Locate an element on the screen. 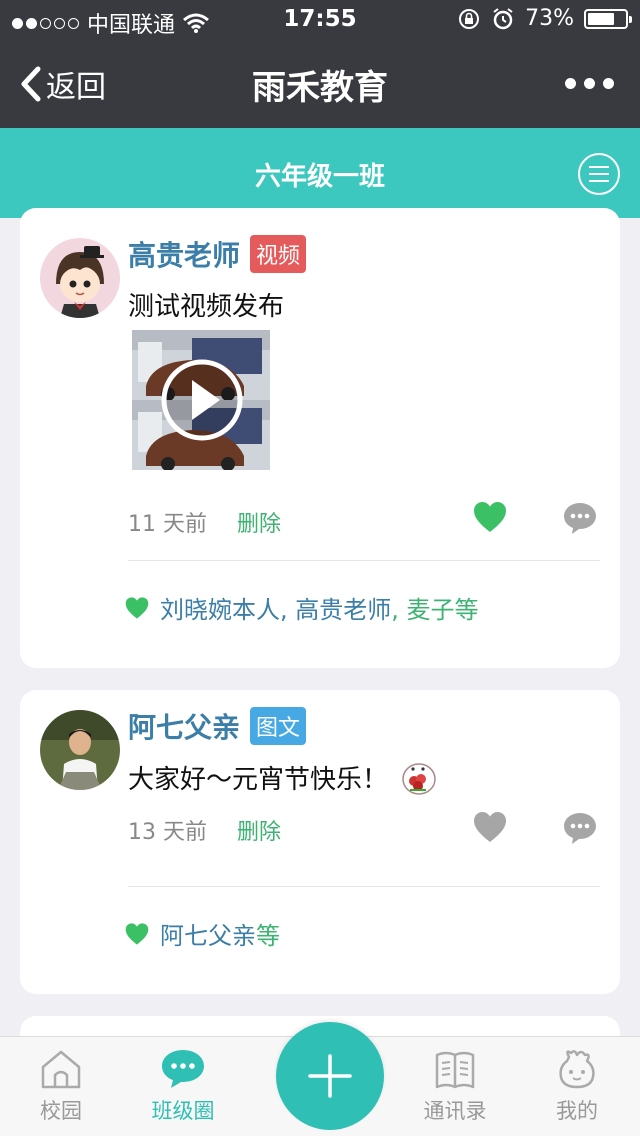 Image resolution: width=640 pixels, height=1136 pixels. add-post-button is located at coordinates (330, 1076).